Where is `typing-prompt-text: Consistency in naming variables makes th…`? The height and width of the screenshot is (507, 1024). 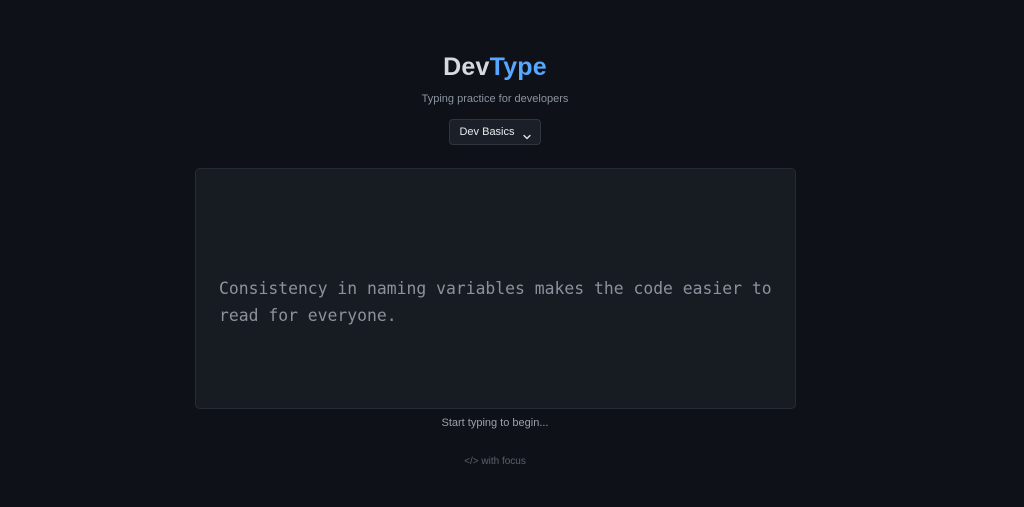 typing-prompt-text: Consistency in naming variables makes th… is located at coordinates (495, 302).